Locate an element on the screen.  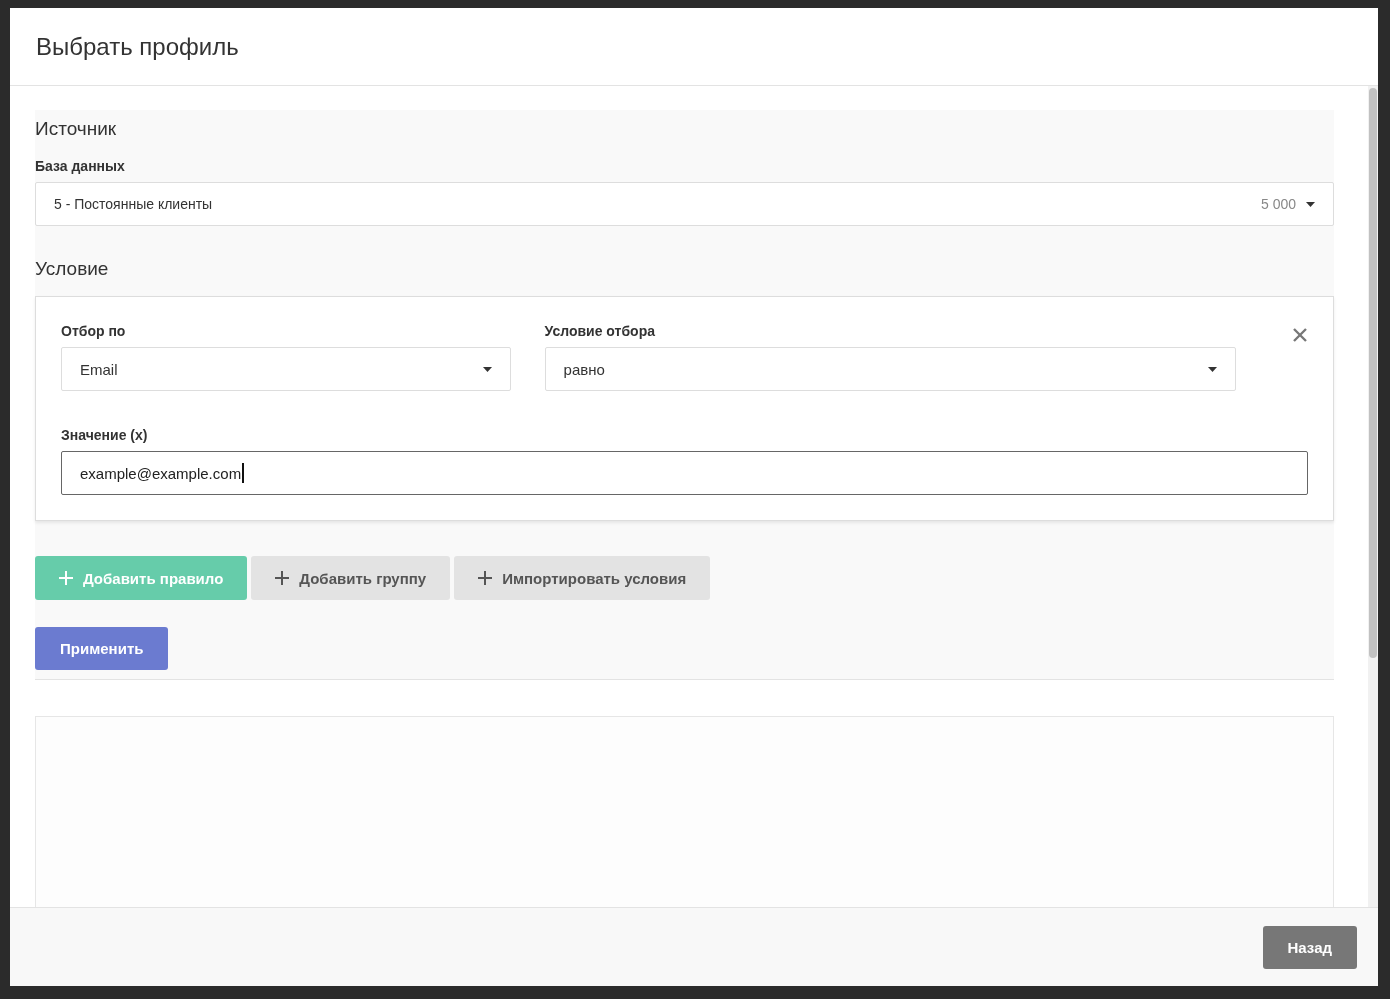
scrollbar is located at coordinates (1373, 496).